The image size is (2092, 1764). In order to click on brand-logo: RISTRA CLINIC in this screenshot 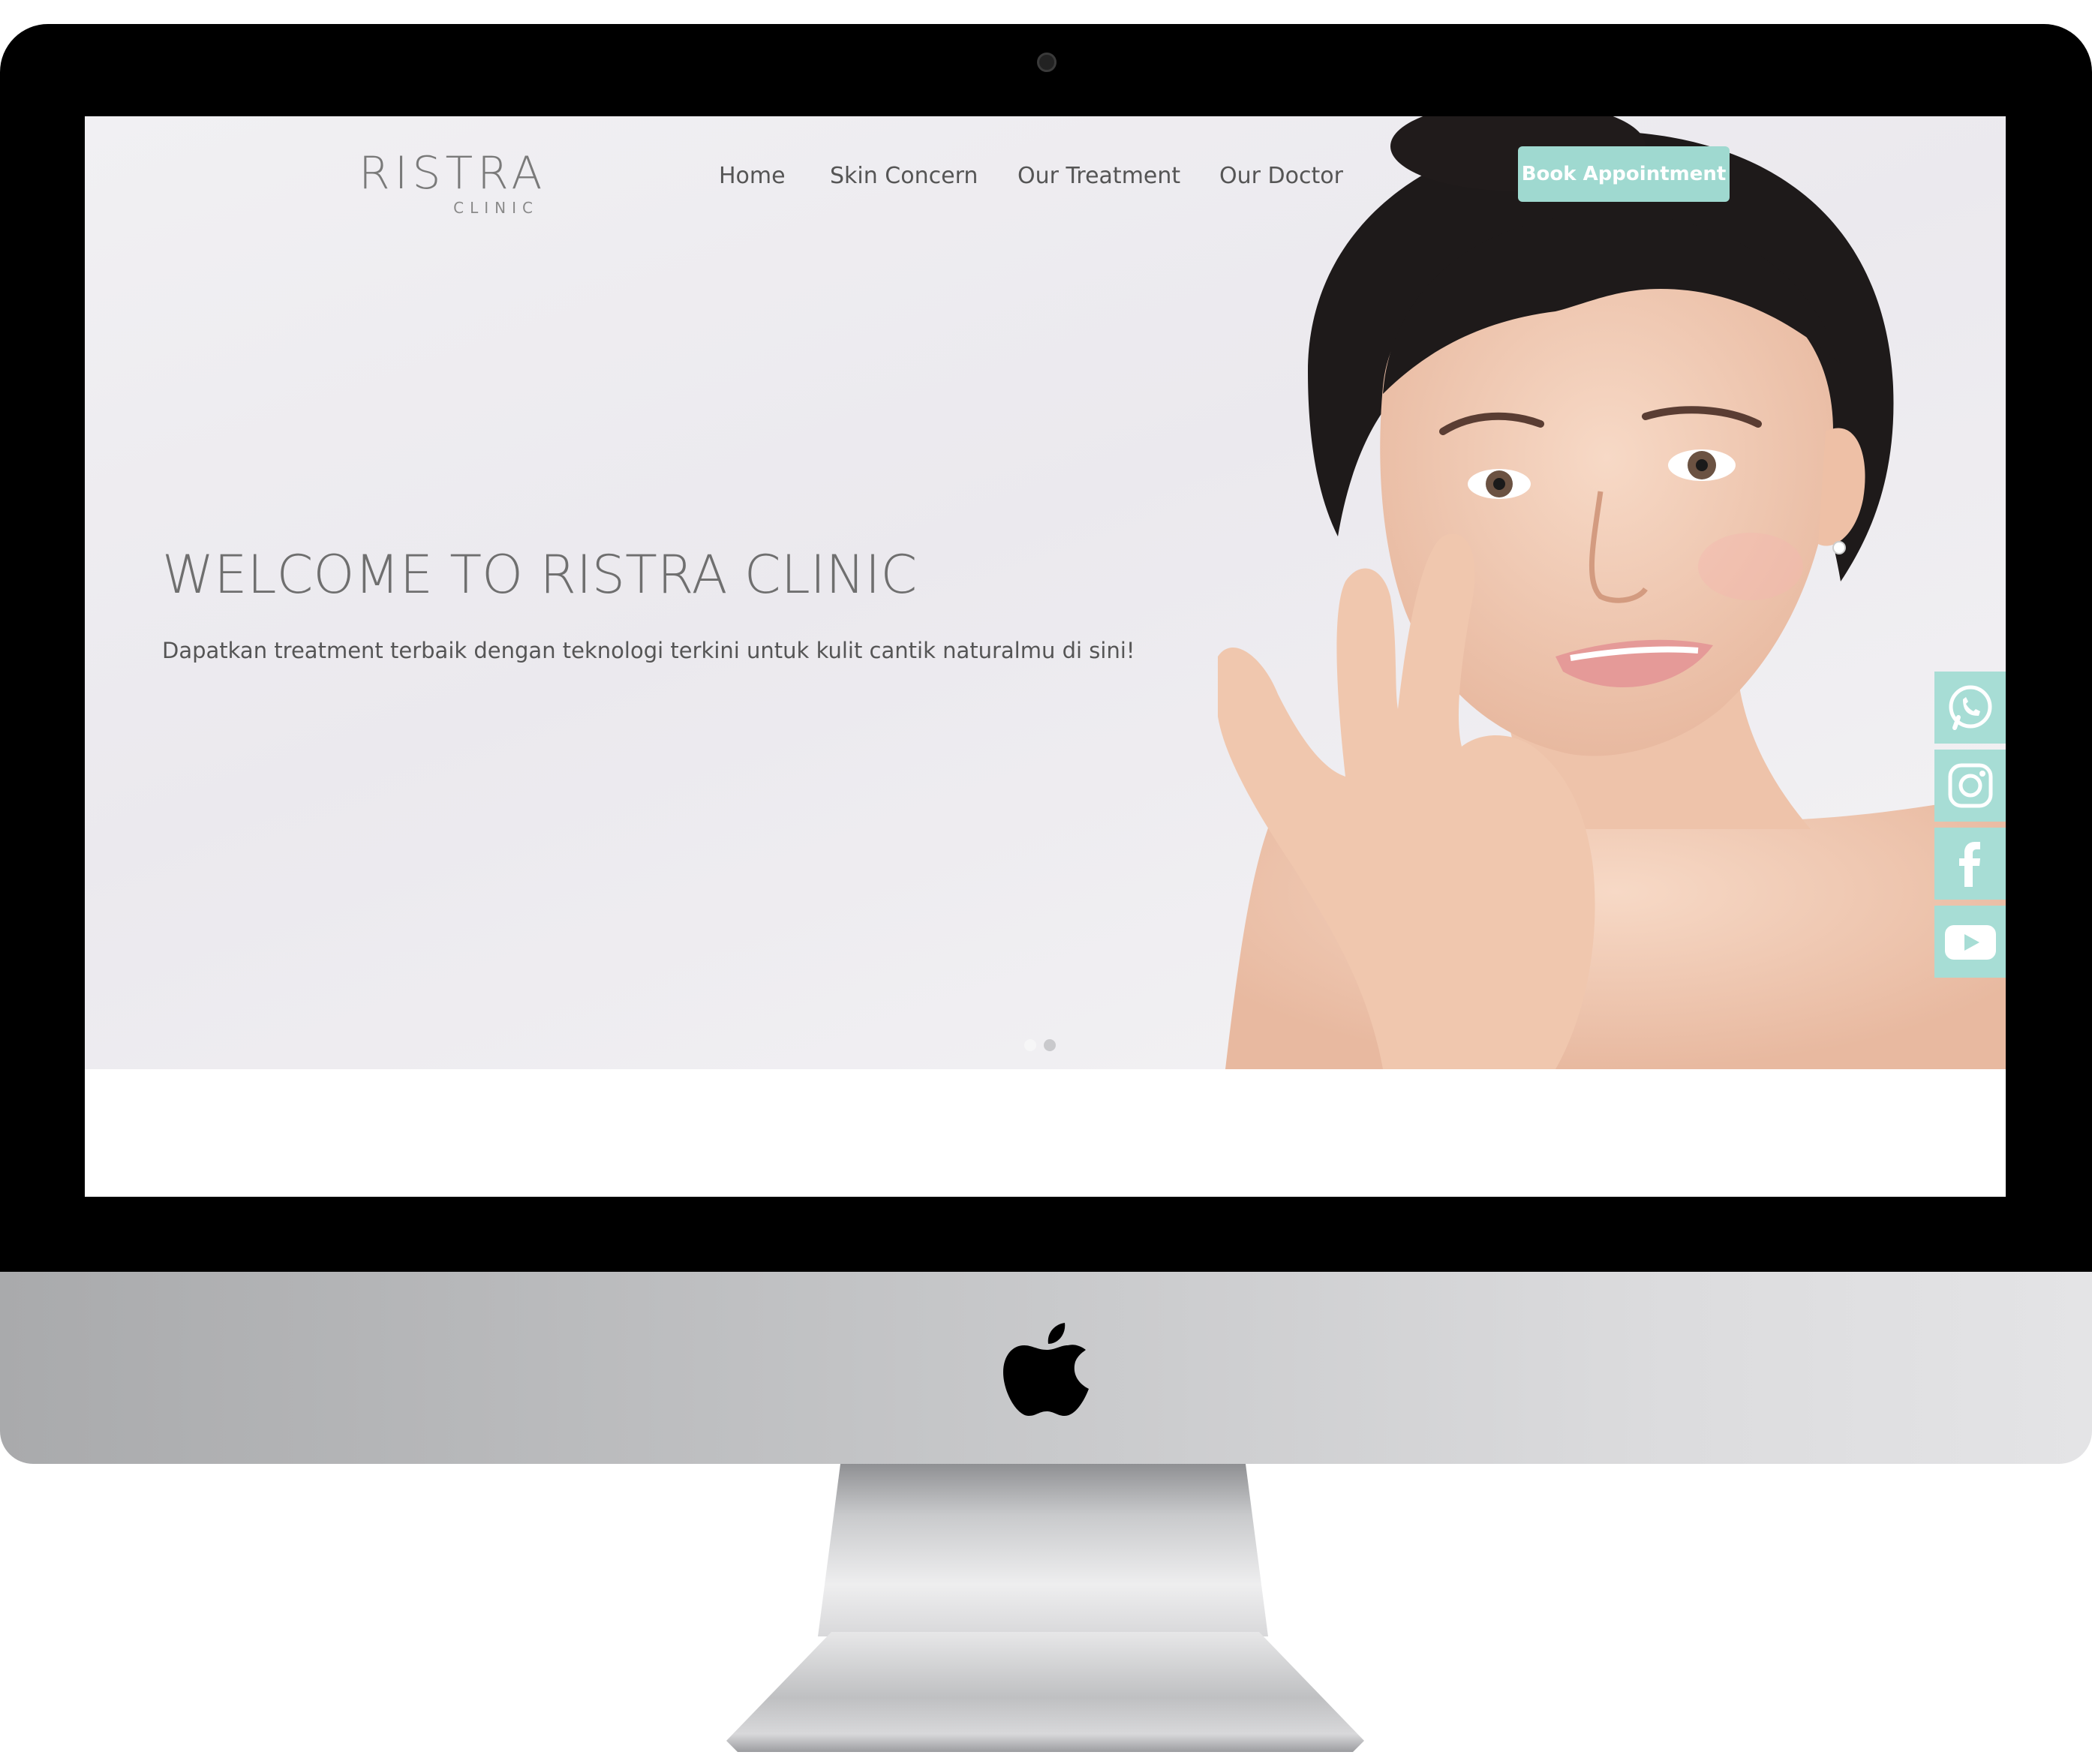, I will do `click(450, 182)`.